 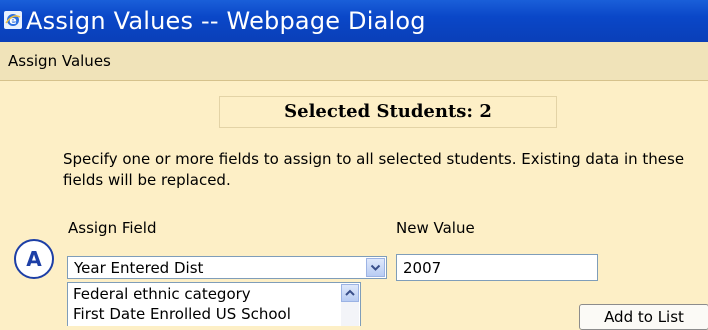 I want to click on chevron-up-icon, so click(x=350, y=292).